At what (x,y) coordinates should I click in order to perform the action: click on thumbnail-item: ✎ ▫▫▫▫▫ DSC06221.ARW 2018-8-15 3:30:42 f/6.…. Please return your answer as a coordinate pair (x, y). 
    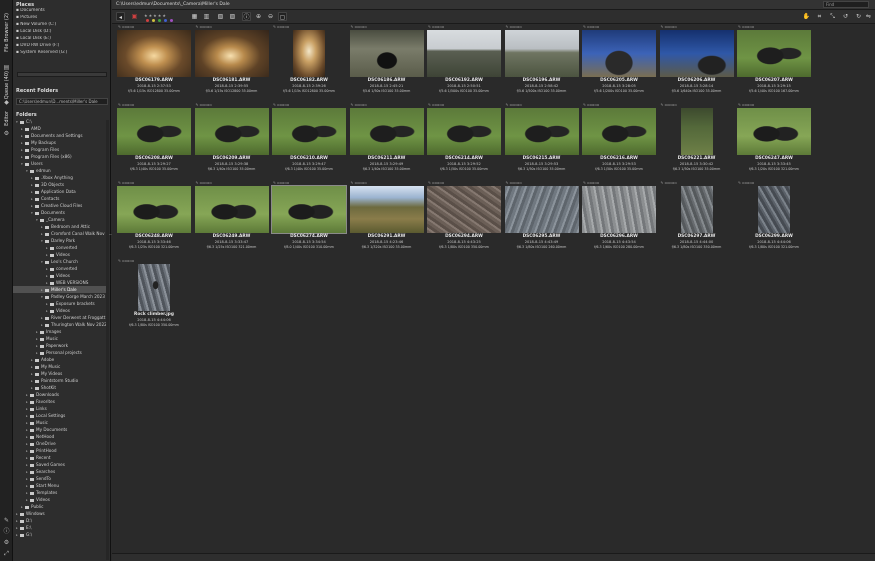
    Looking at the image, I should click on (697, 140).